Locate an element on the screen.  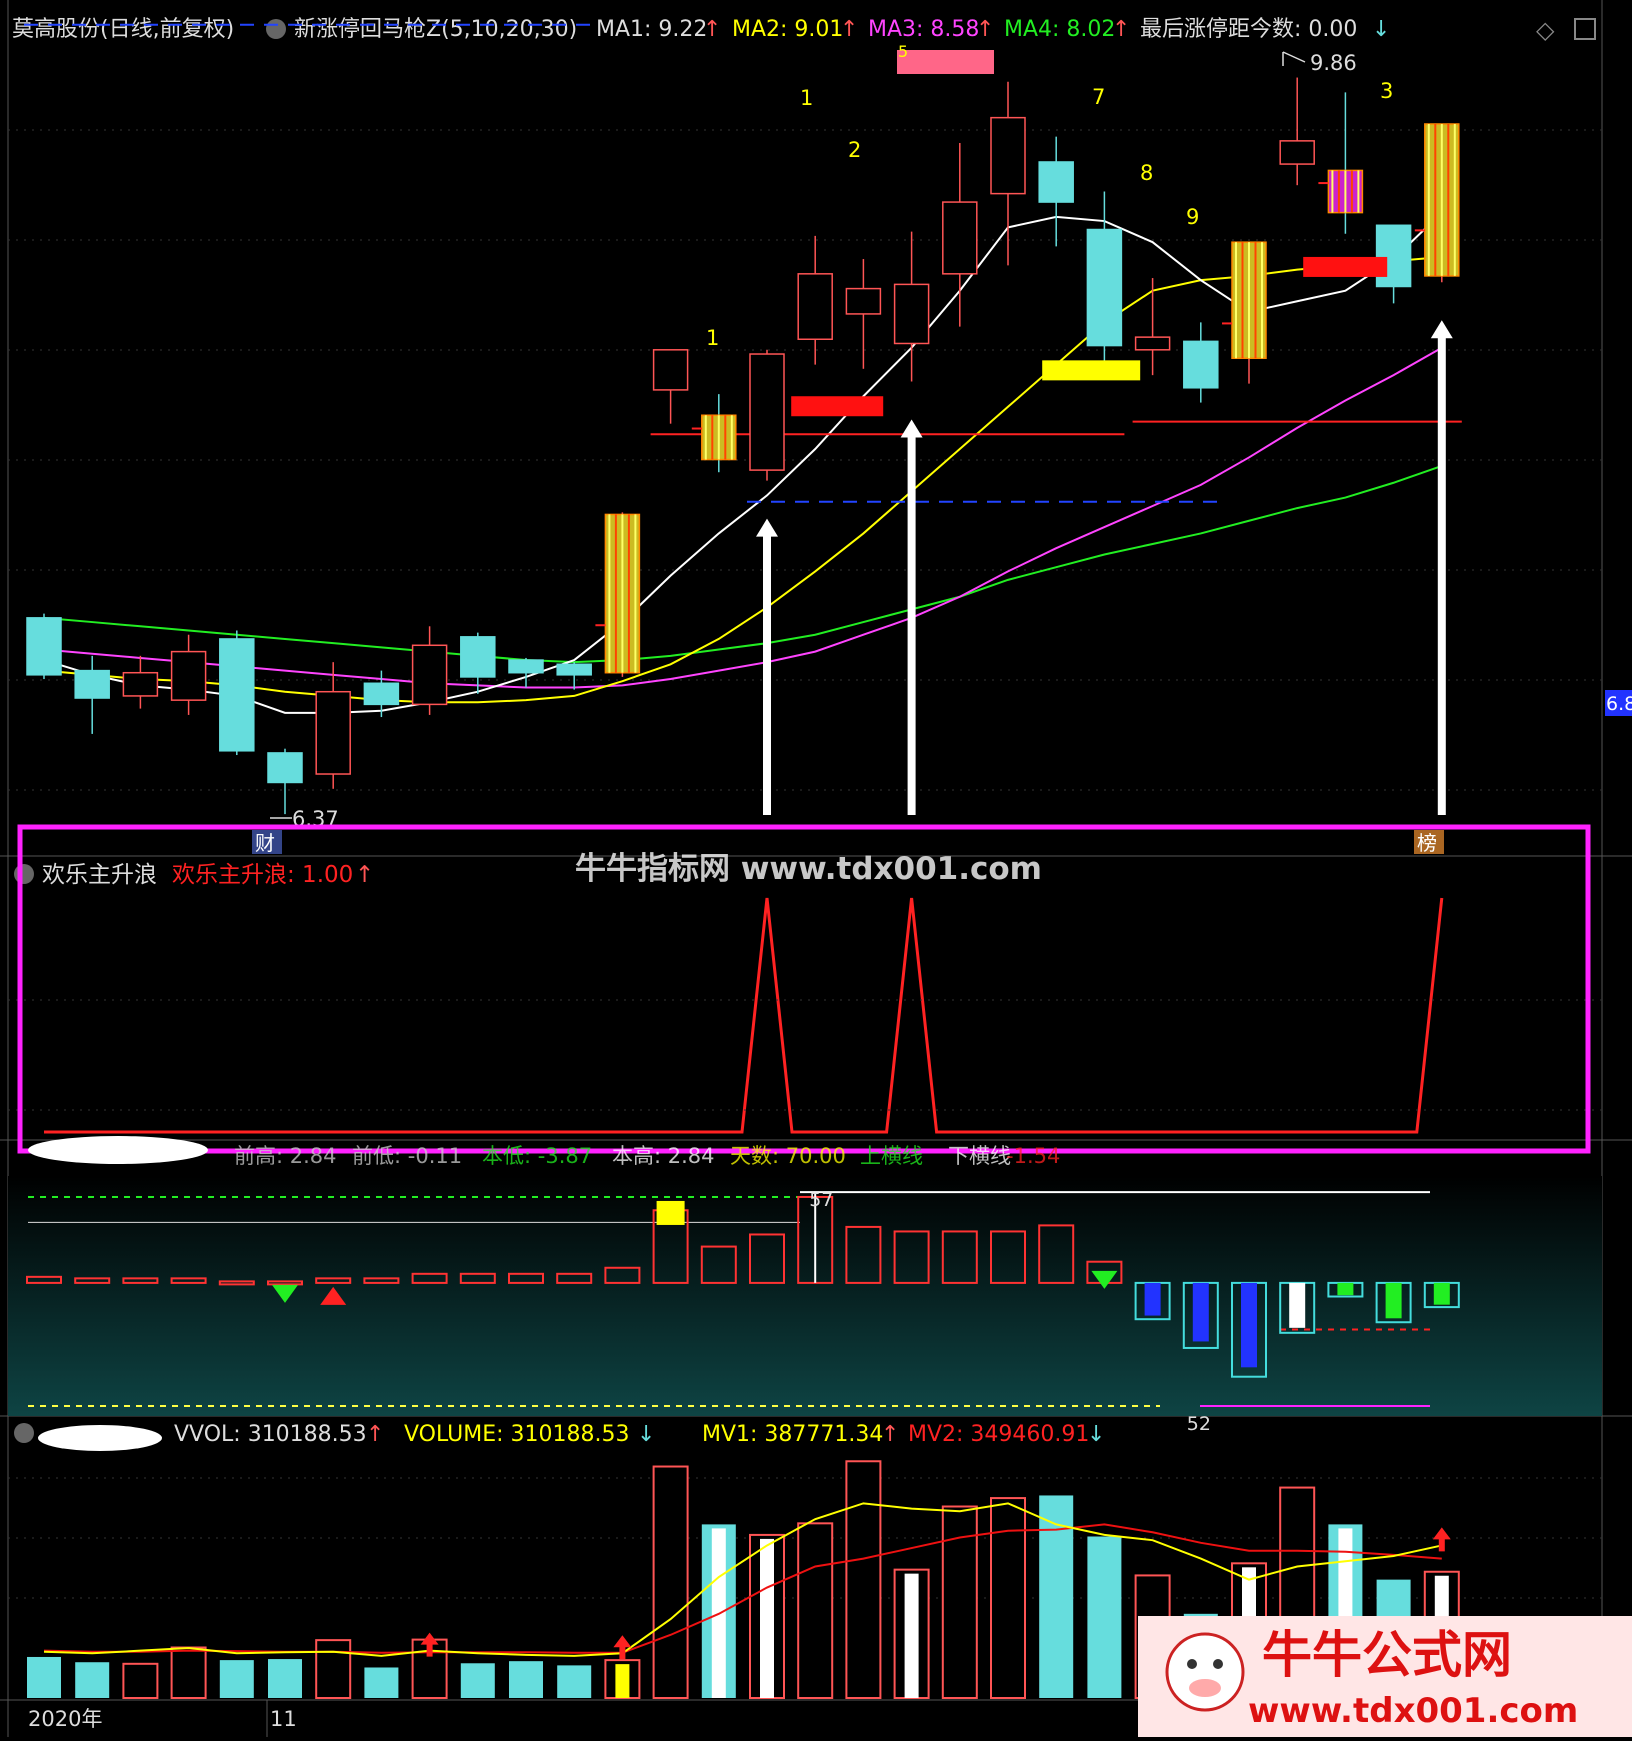
ma4-arrow: ↑ is located at coordinates (1121, 29).